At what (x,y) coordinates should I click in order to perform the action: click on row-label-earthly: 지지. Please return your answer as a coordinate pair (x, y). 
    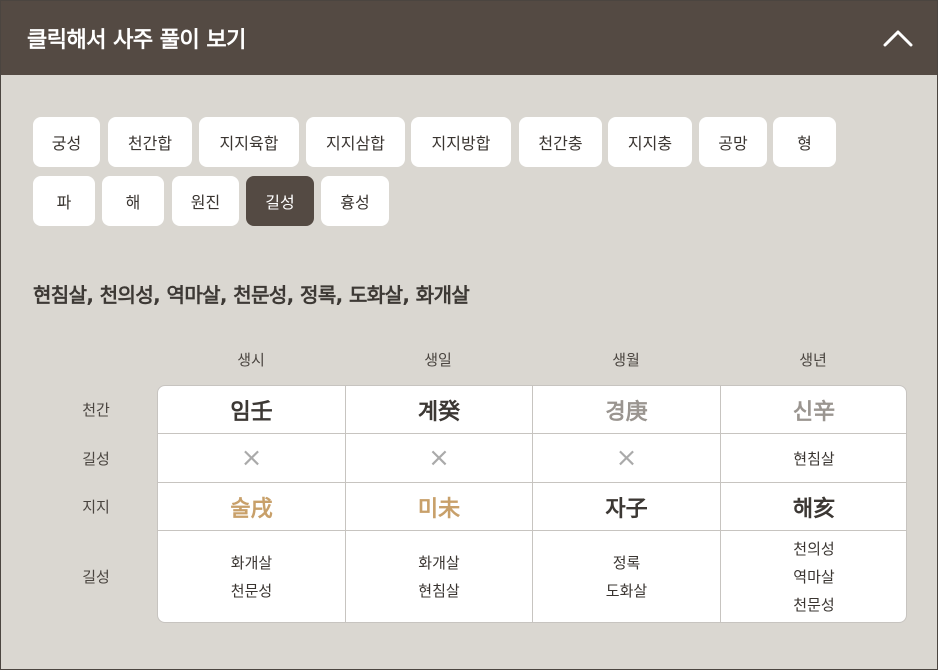
    Looking at the image, I should click on (96, 507).